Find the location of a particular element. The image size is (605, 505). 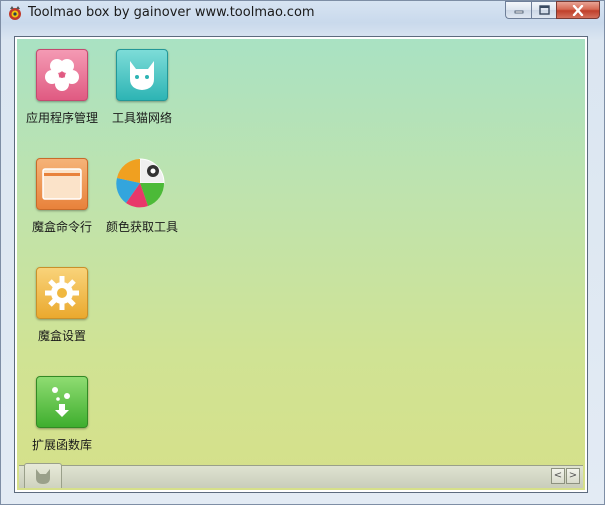

app-manager-tile-image is located at coordinates (62, 75).